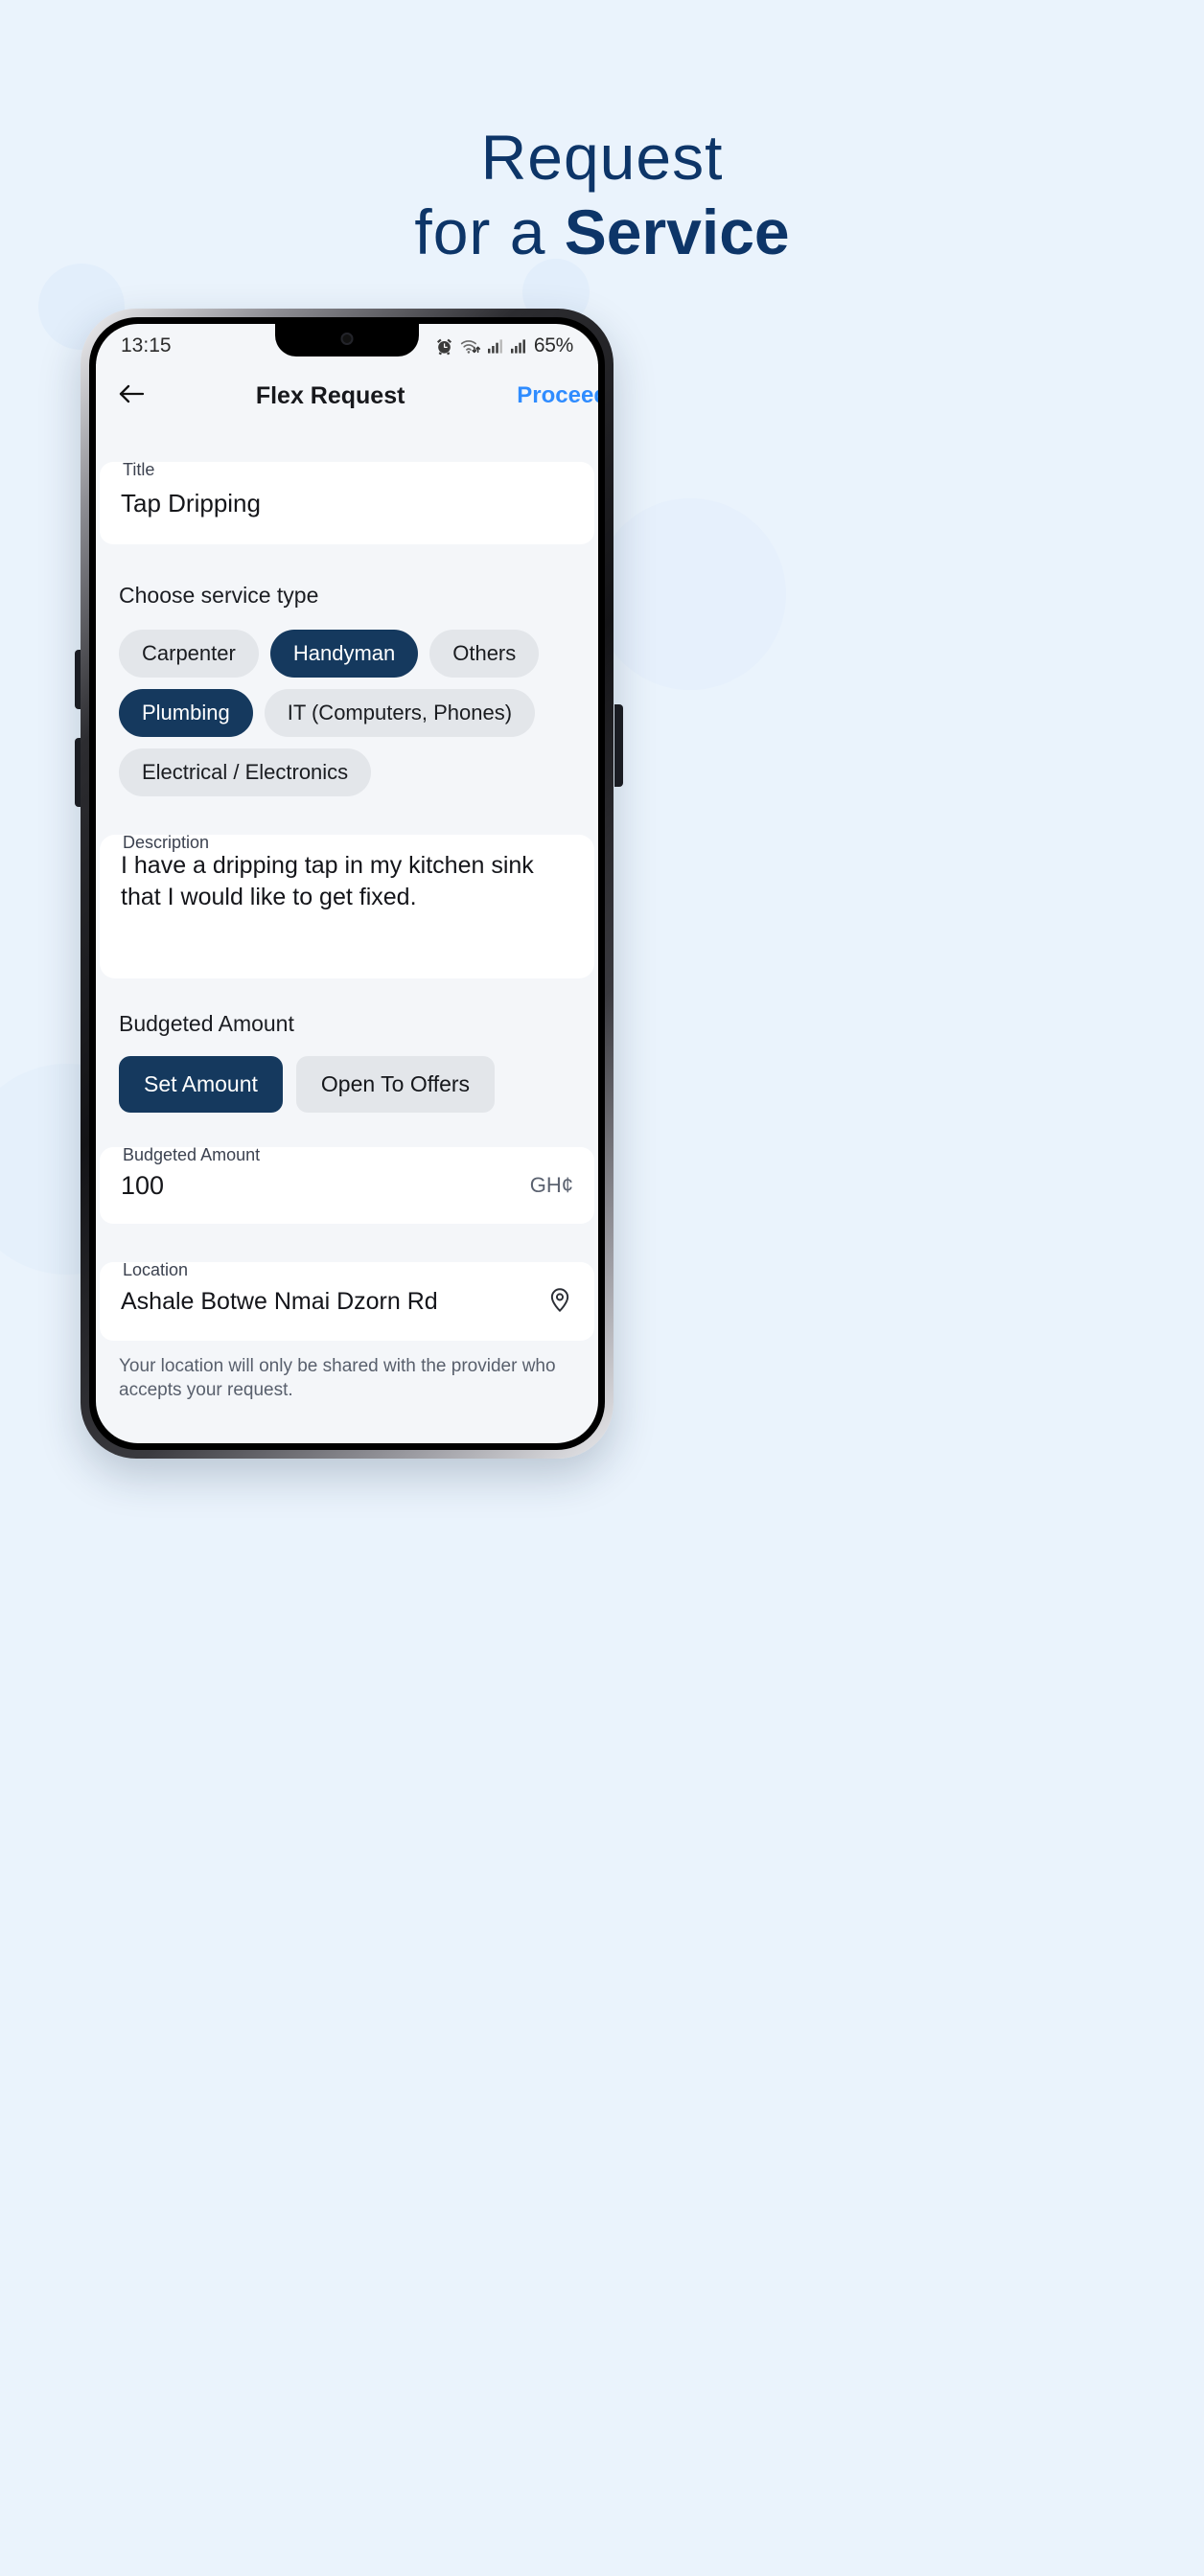  What do you see at coordinates (690, 594) in the screenshot?
I see `decorative-blob` at bounding box center [690, 594].